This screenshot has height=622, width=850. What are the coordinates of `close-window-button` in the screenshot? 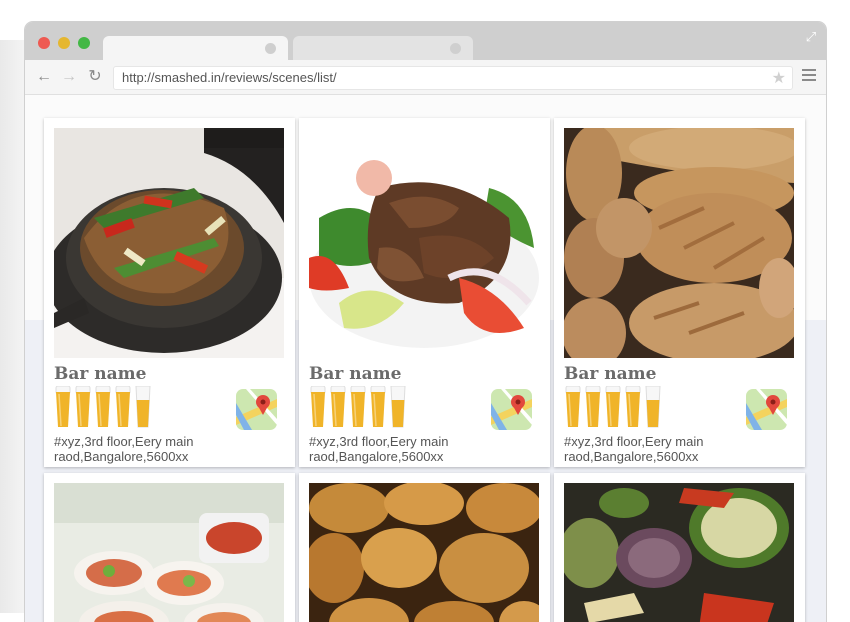 It's located at (44, 43).